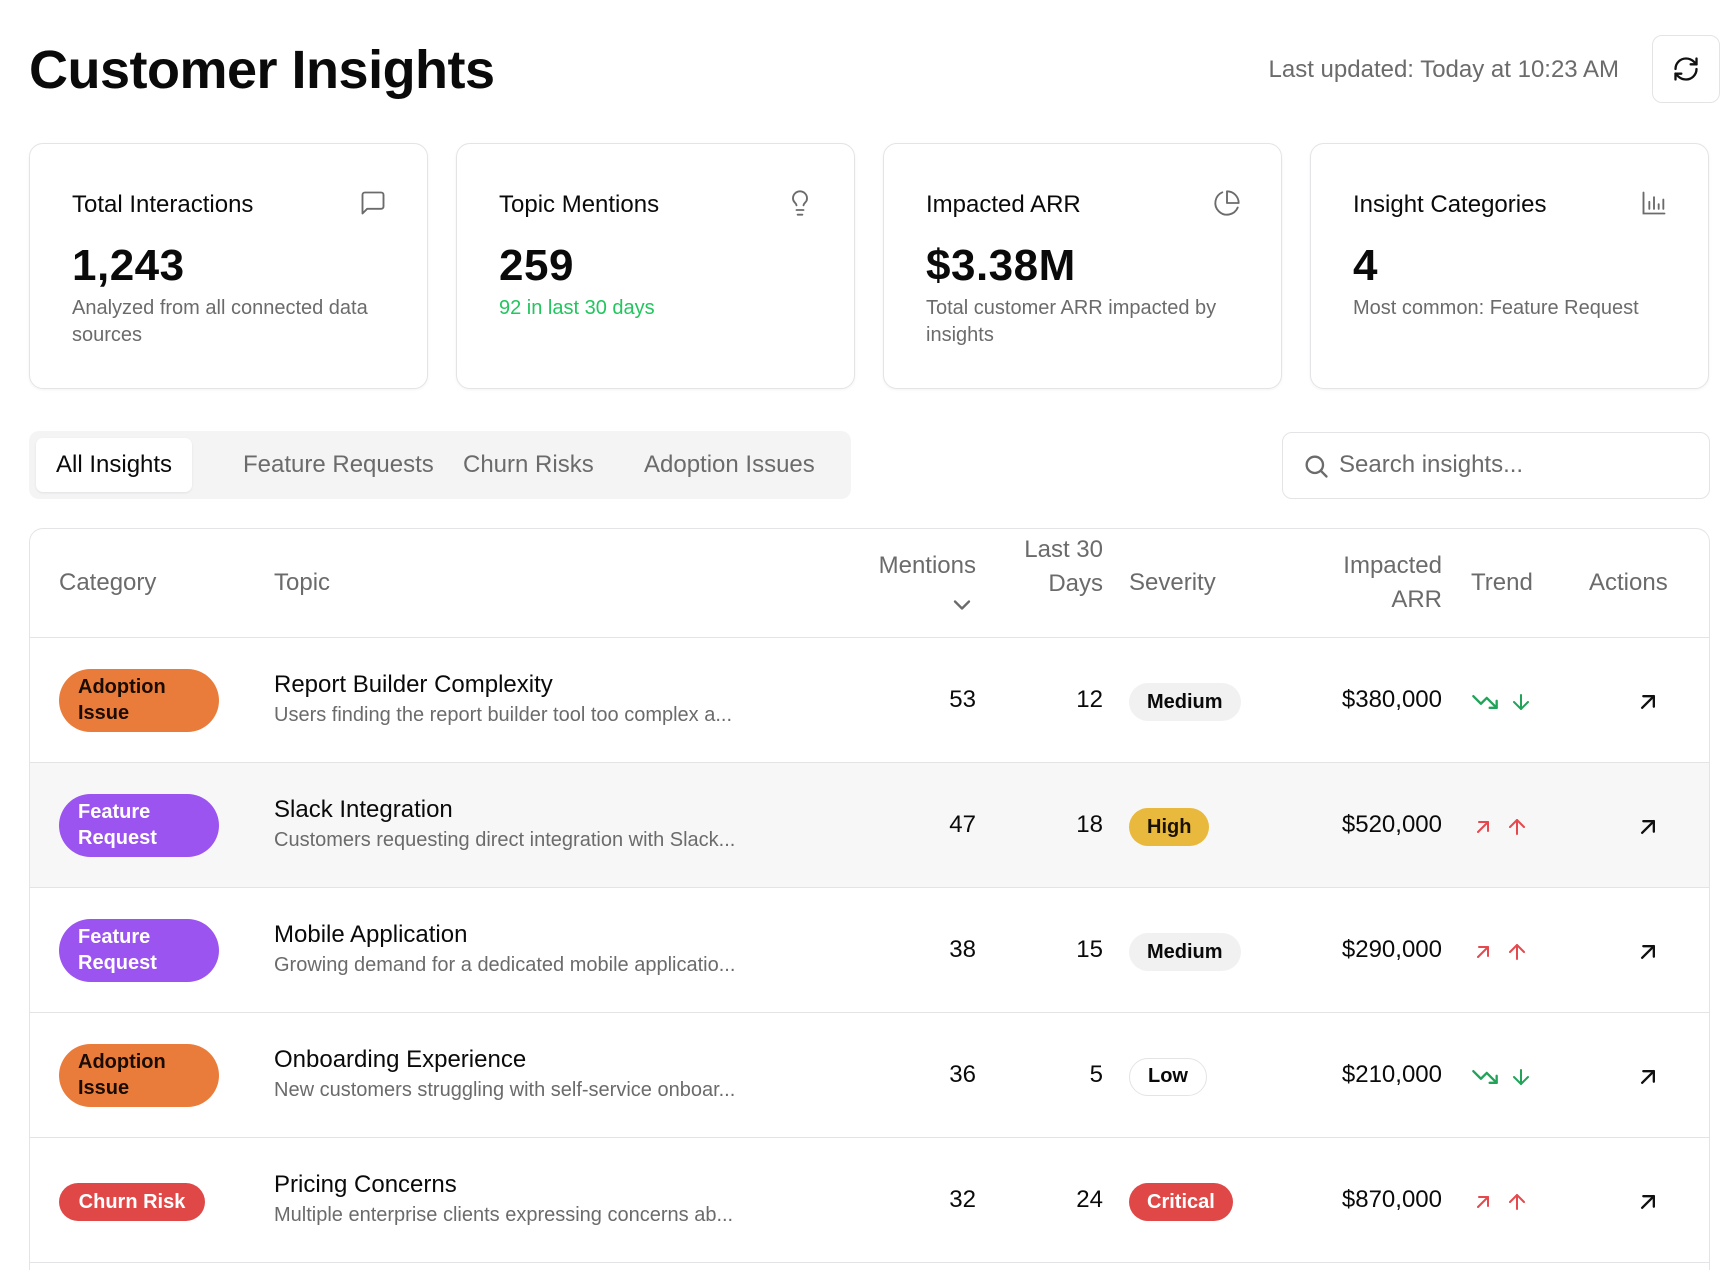  What do you see at coordinates (220, 321) in the screenshot?
I see `card-subtitle: Analyzed from all connected data sources` at bounding box center [220, 321].